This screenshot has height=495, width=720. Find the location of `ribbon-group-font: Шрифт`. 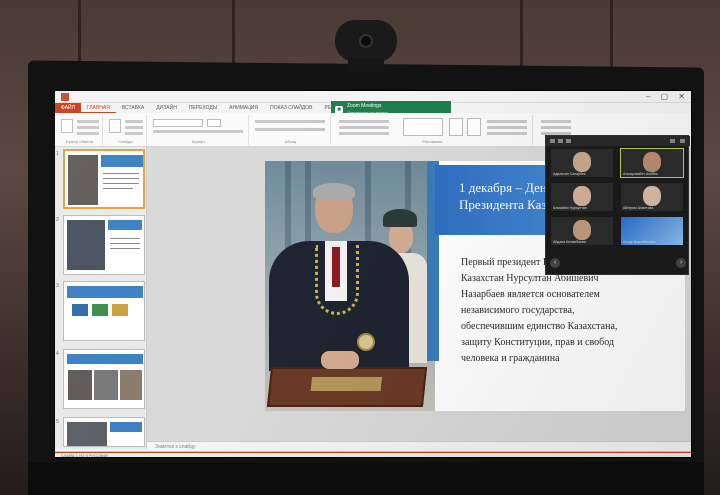

ribbon-group-font: Шрифт is located at coordinates (199, 130).